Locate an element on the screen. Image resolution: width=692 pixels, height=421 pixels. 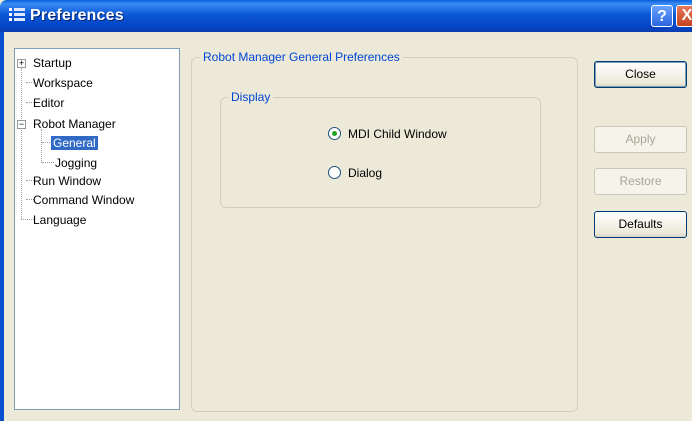
tree-item-robot-manager: Robot Manager is located at coordinates (74, 124).